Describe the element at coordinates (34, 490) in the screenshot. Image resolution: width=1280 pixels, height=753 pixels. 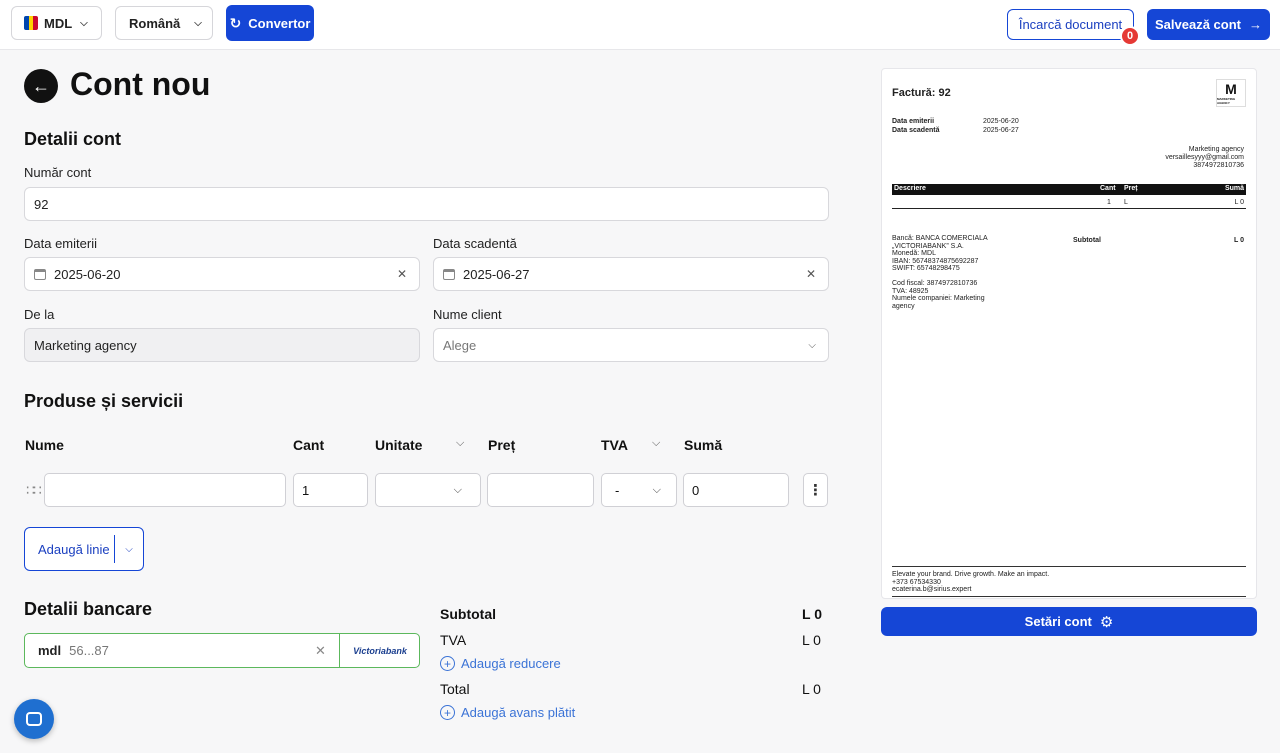
I see `drag-handle-icon: ∷∷` at that location.